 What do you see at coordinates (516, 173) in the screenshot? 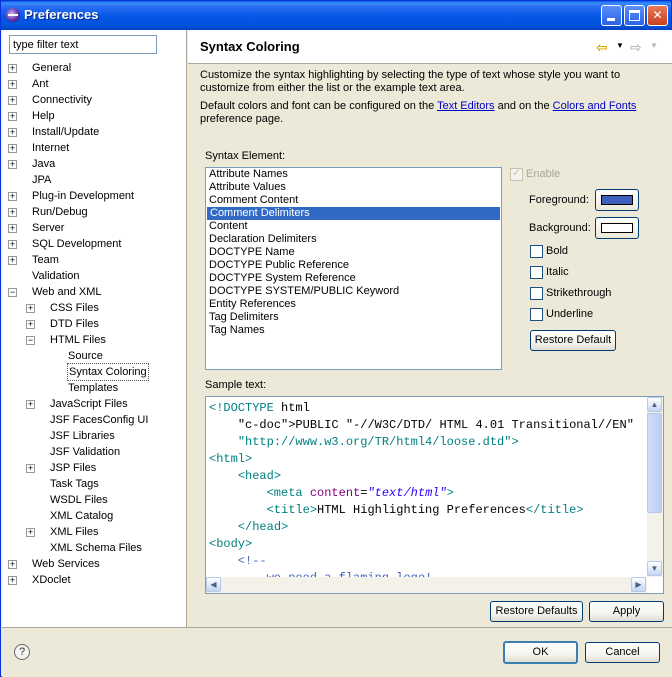
I see `enable-checkbox` at bounding box center [516, 173].